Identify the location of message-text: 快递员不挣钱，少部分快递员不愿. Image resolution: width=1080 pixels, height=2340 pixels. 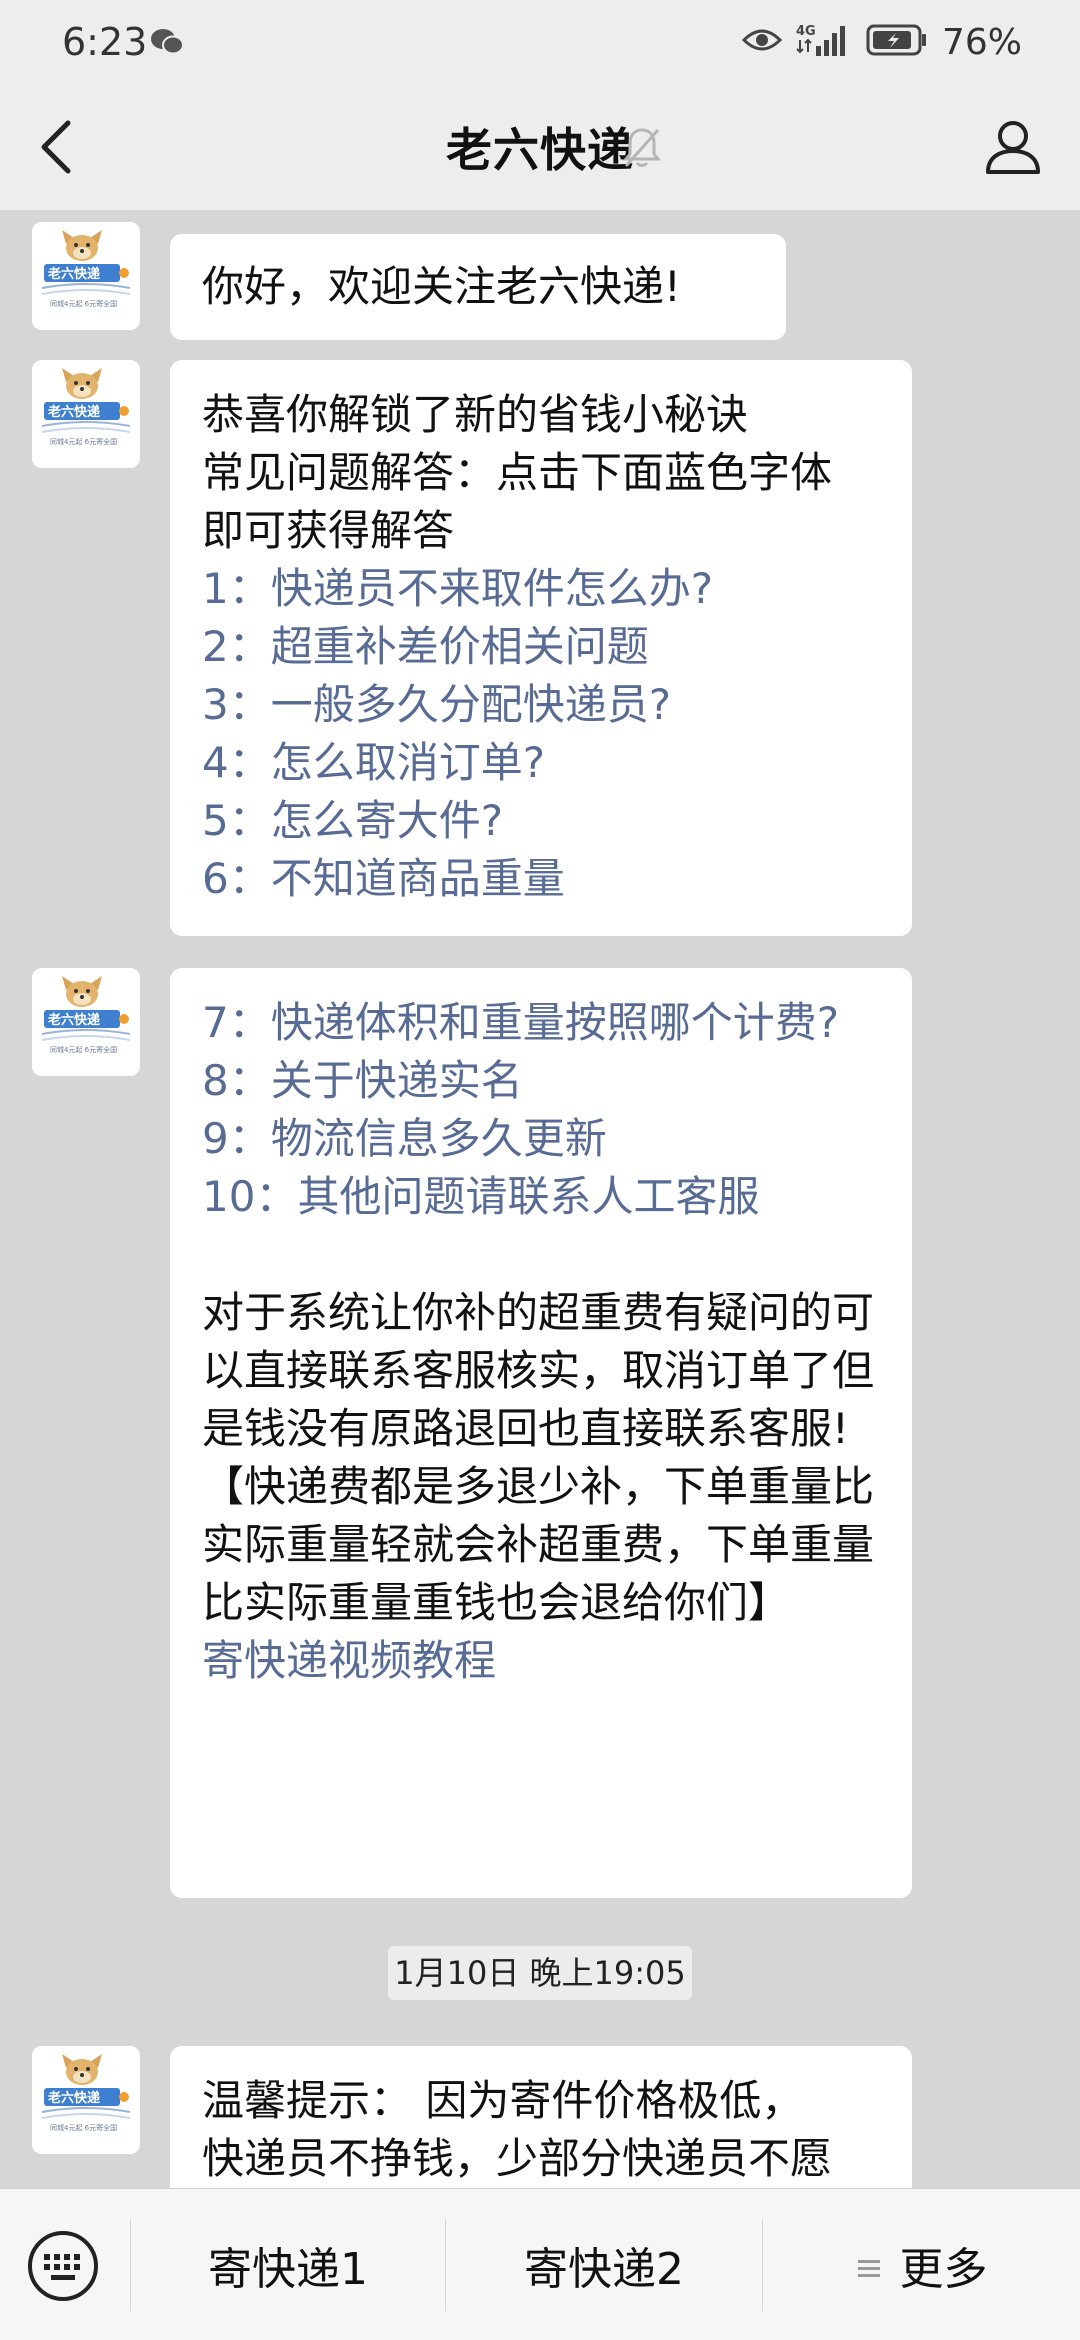
(517, 2158).